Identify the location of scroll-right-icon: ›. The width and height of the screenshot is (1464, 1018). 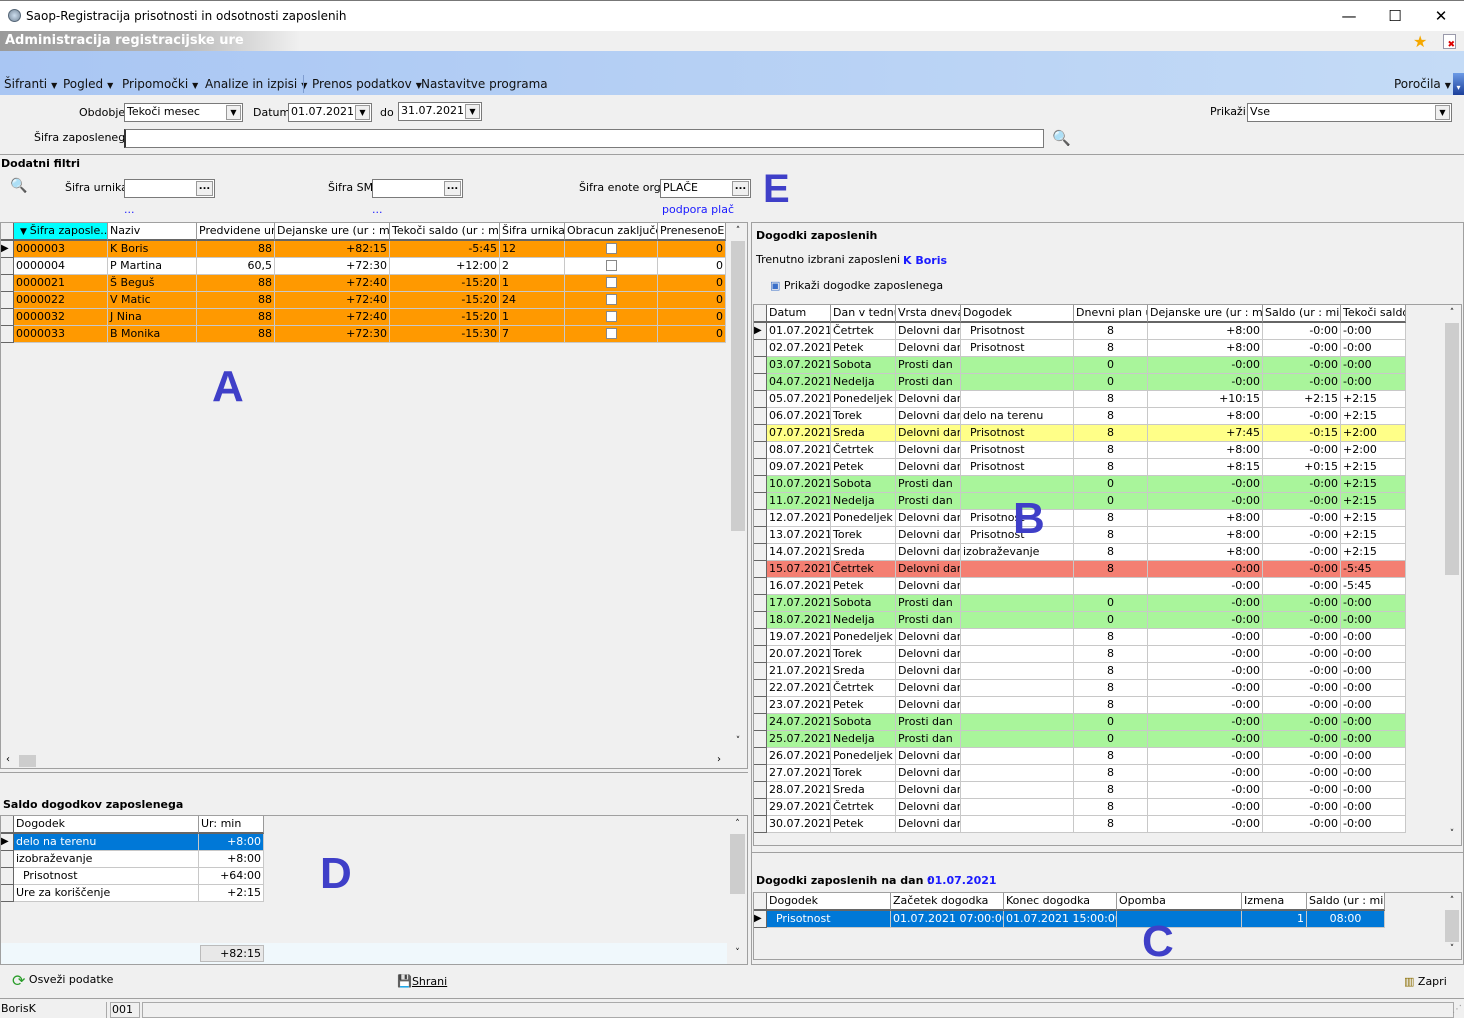
(719, 759).